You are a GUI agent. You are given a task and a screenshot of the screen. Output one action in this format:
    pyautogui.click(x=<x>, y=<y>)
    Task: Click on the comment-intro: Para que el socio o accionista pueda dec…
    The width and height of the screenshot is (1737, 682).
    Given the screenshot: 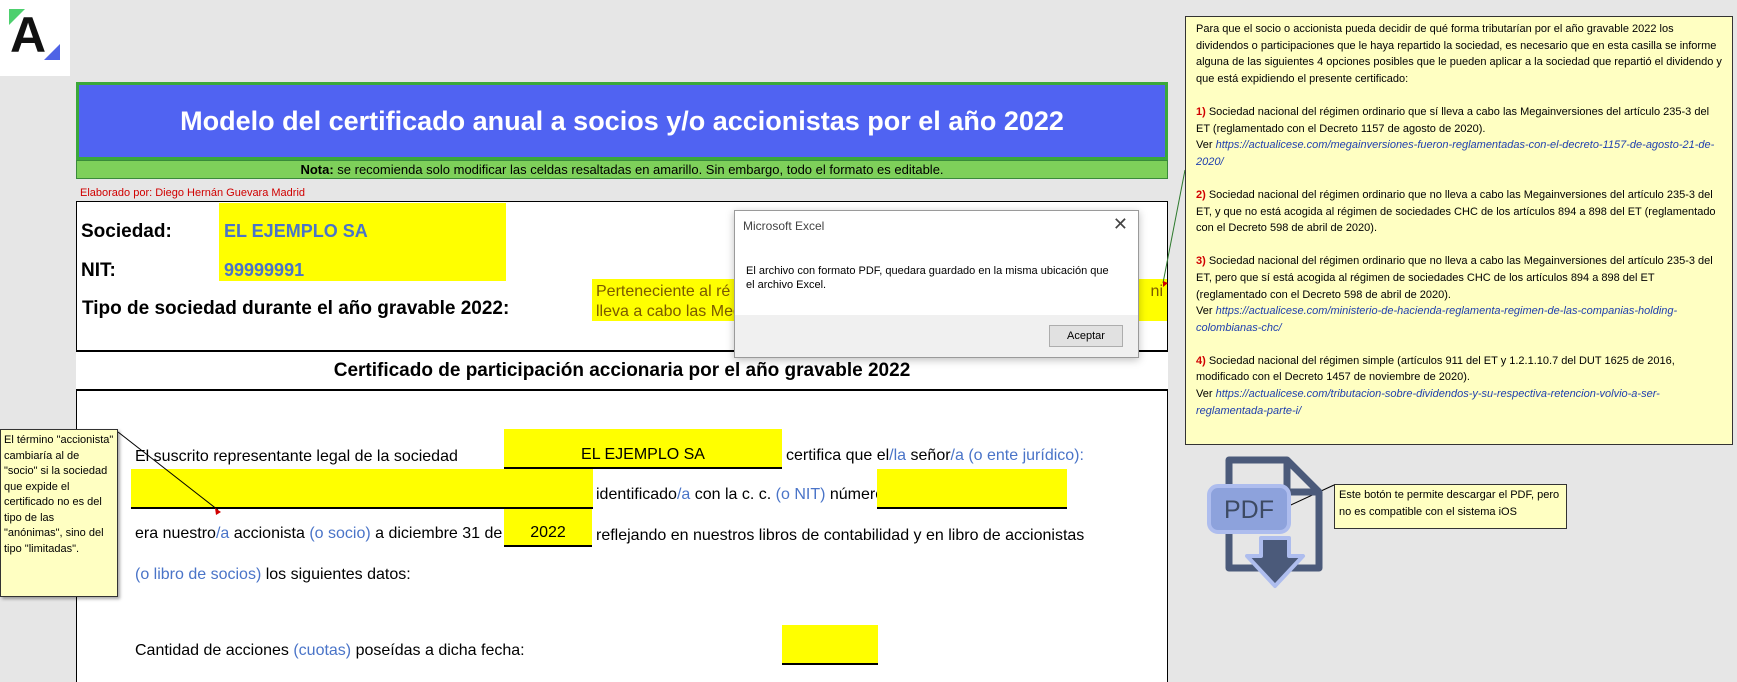 What is the action you would take?
    pyautogui.click(x=1459, y=54)
    